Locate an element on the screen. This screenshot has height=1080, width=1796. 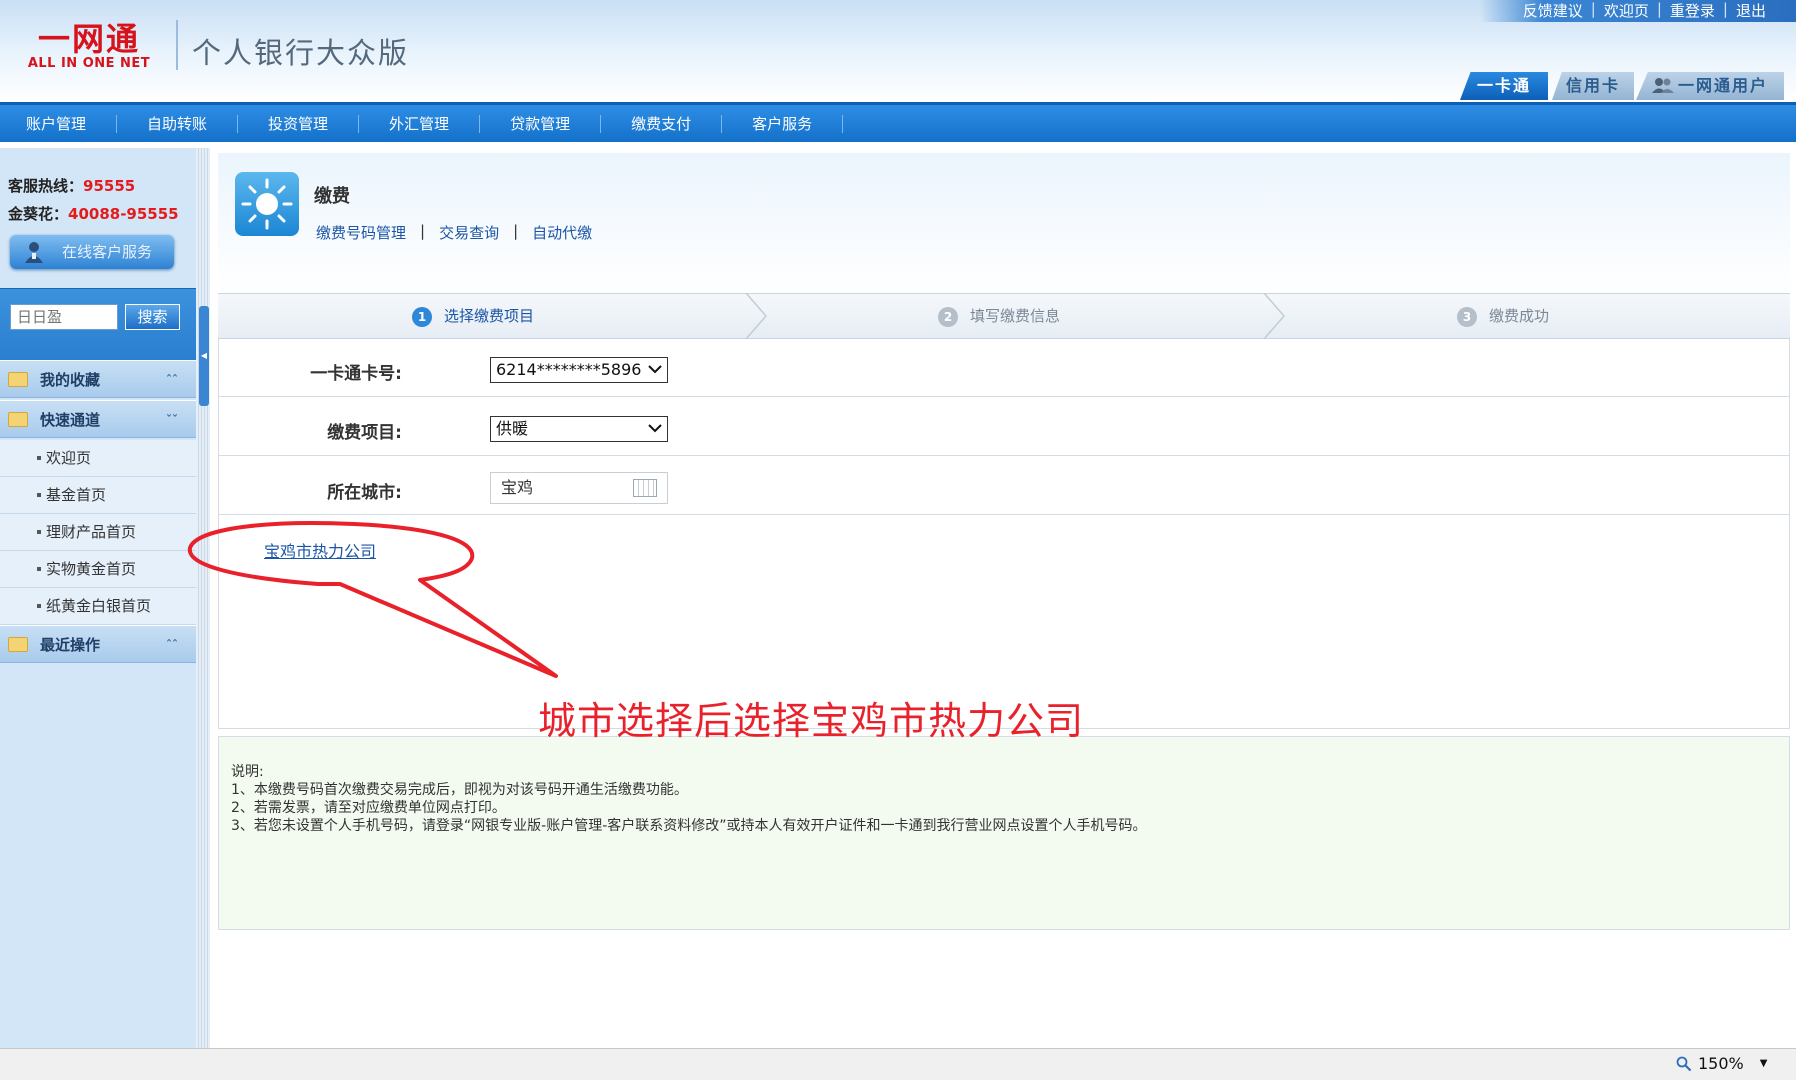
notes-title: 说明: is located at coordinates (247, 772).